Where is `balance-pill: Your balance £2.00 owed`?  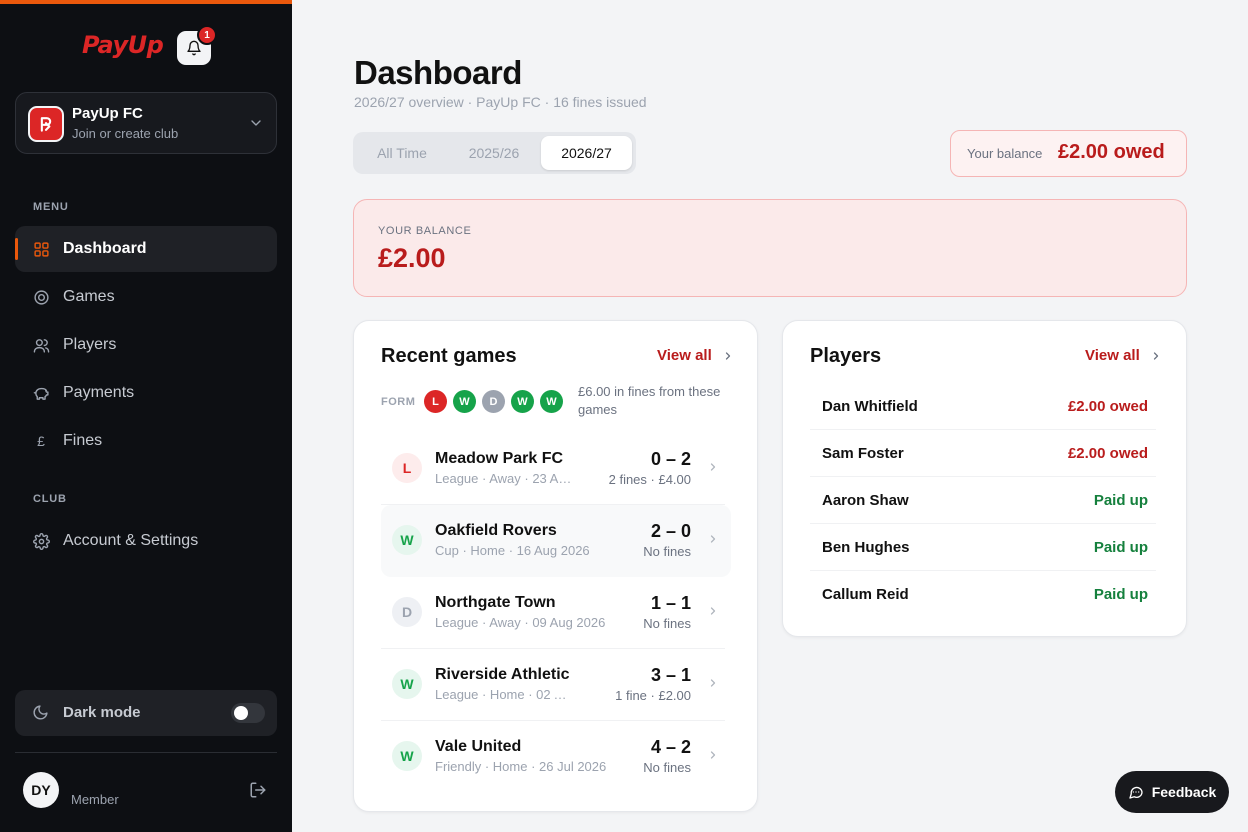
balance-pill: Your balance £2.00 owed is located at coordinates (1068, 153).